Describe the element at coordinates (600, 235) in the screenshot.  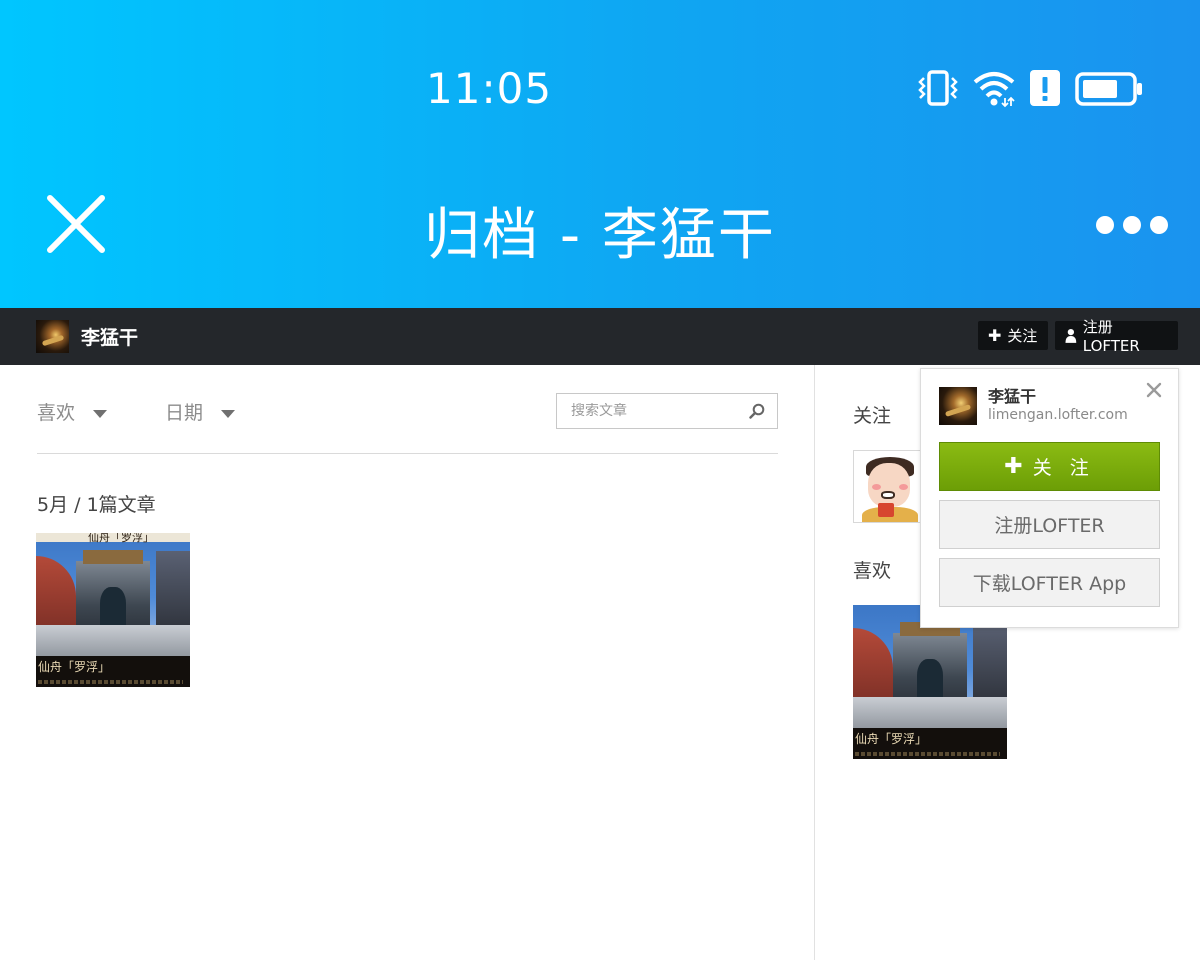
I see `page-title: 归档 - 李猛干` at that location.